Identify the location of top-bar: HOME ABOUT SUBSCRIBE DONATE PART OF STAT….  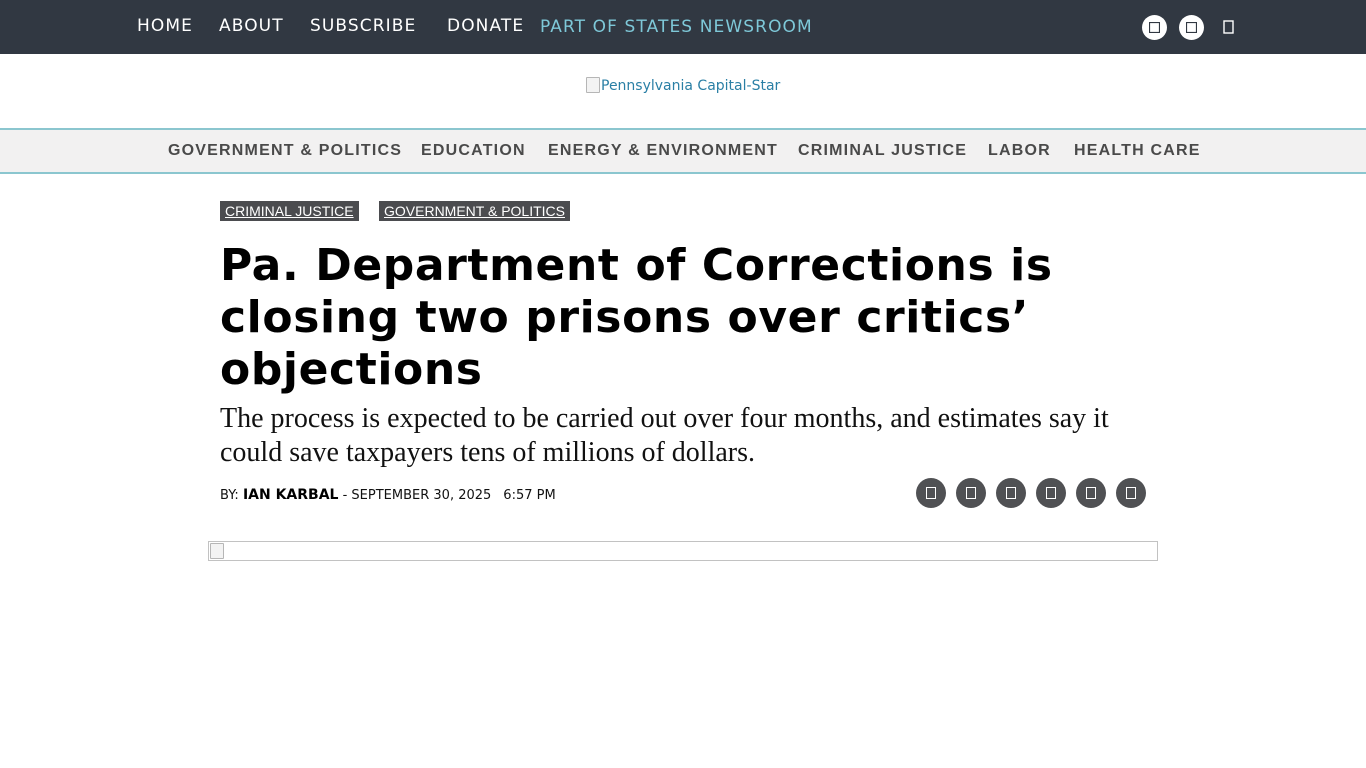
(683, 27).